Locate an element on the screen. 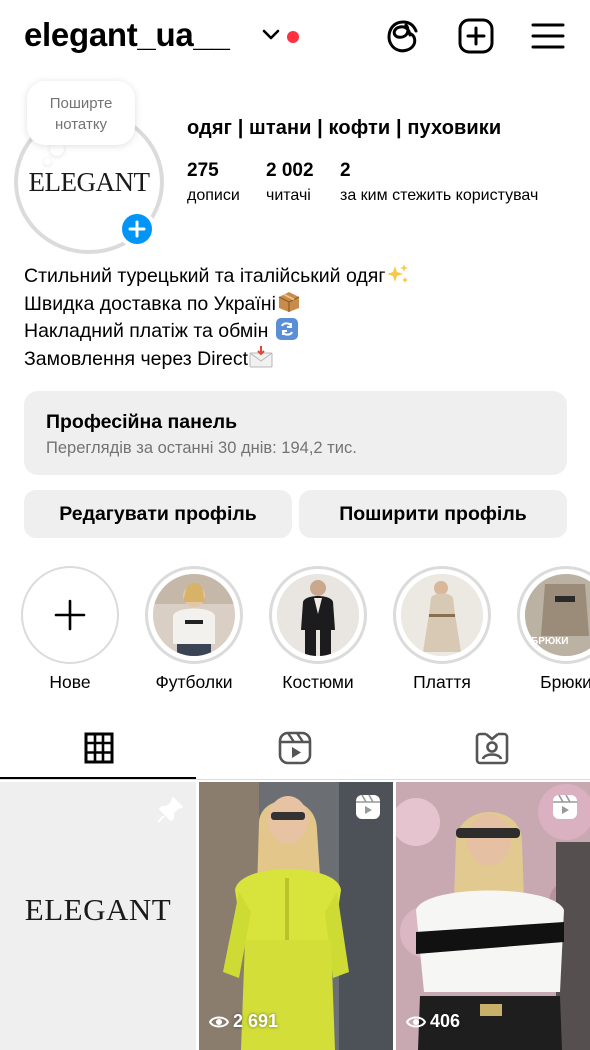  note-bubble-tail-small is located at coordinates (47, 161).